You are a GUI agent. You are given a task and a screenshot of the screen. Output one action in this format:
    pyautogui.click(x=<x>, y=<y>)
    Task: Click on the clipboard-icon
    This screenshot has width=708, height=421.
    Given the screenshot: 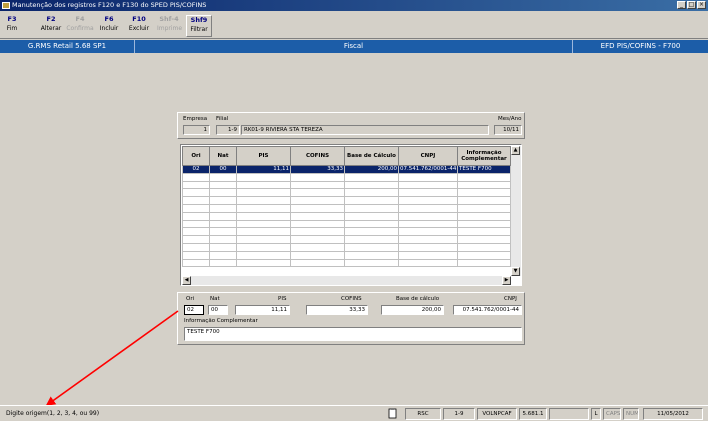 What is the action you would take?
    pyautogui.click(x=392, y=414)
    